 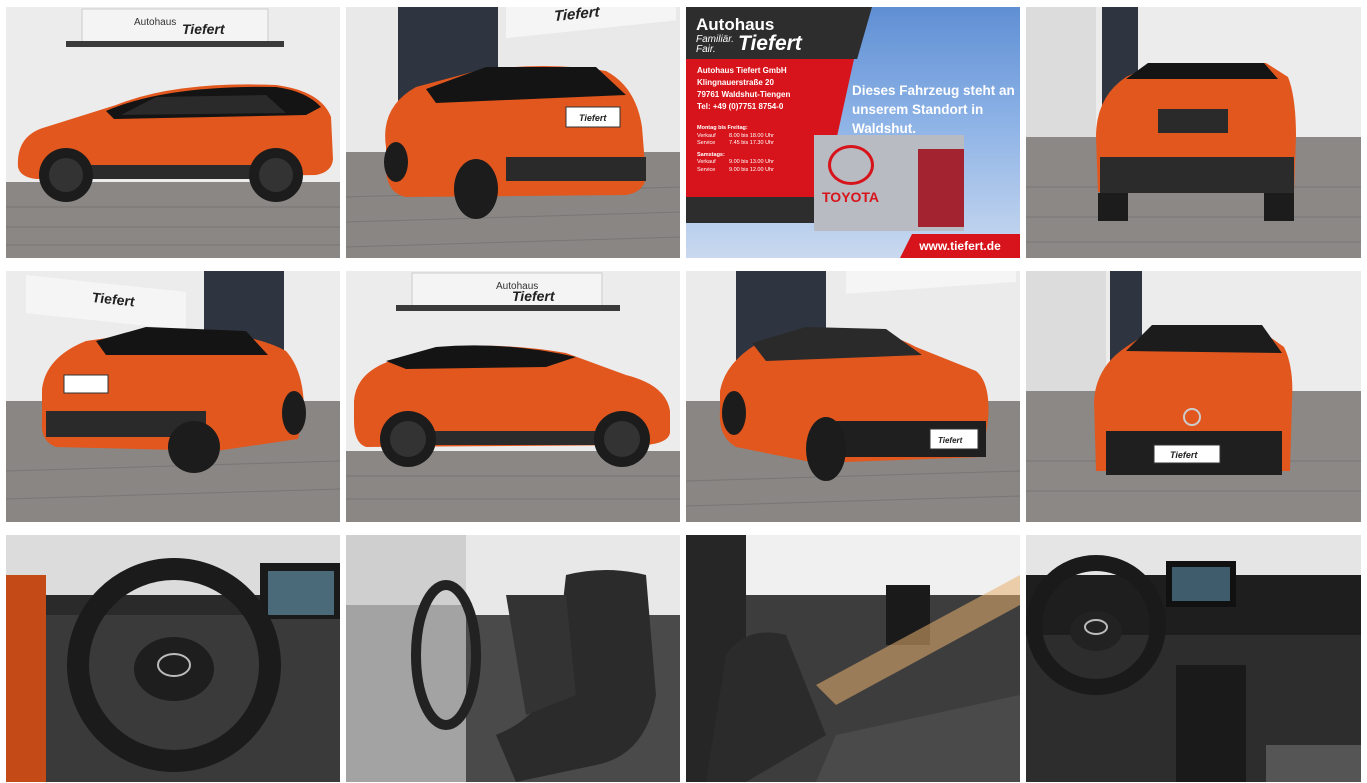 I want to click on sign-brand: Autohaus, so click(x=155, y=22).